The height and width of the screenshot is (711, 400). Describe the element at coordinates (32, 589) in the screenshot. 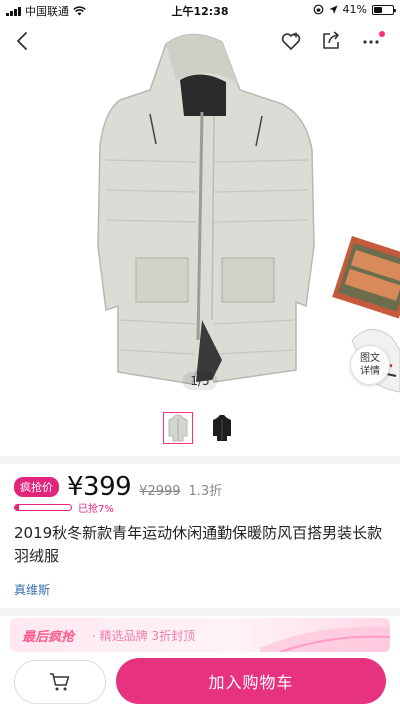

I see `brand-link: 真维斯` at that location.